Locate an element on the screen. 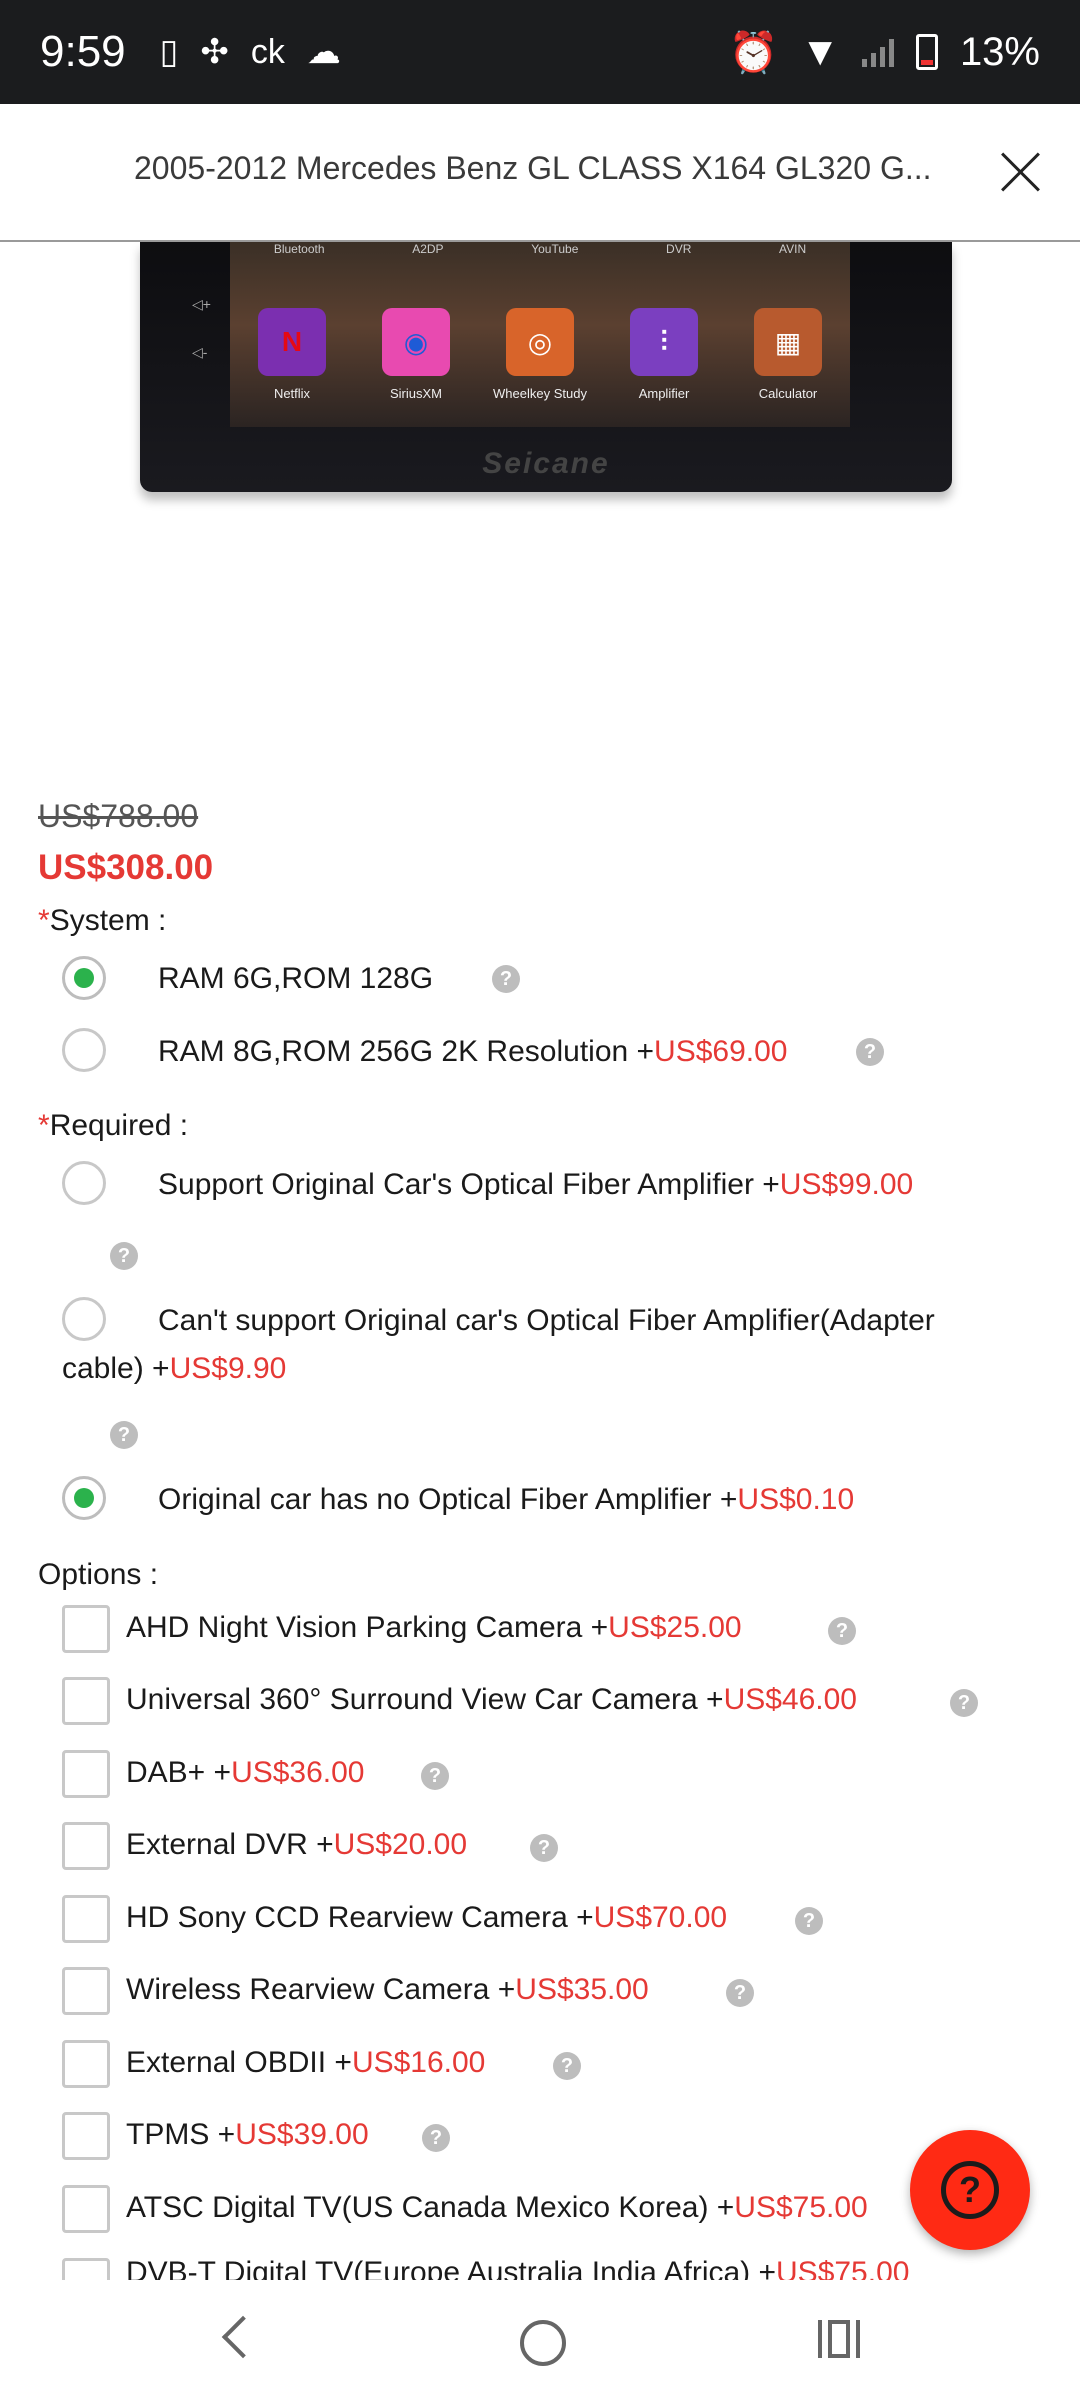  option-label: HD Sony CCD Rearview Camera +US$70.00 is located at coordinates (427, 1917).